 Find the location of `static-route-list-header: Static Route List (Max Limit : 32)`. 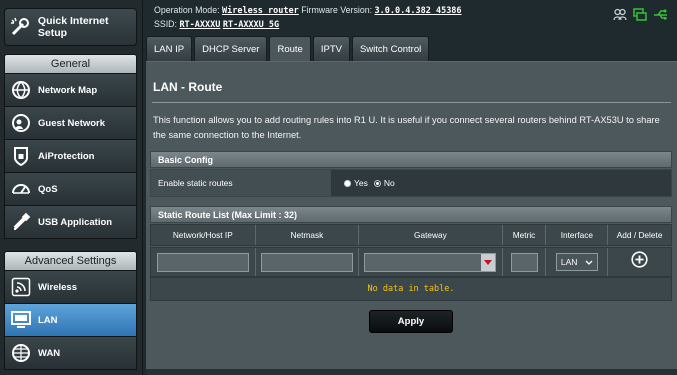

static-route-list-header: Static Route List (Max Limit : 32) is located at coordinates (411, 214).